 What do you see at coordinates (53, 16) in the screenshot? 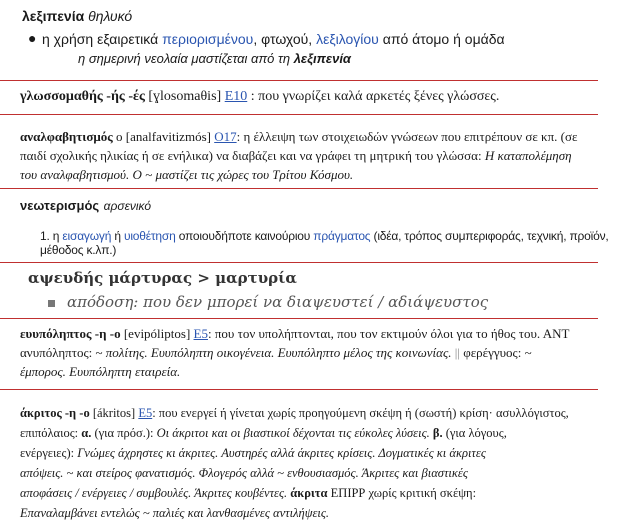
I see `headword: λεξιπενία` at bounding box center [53, 16].